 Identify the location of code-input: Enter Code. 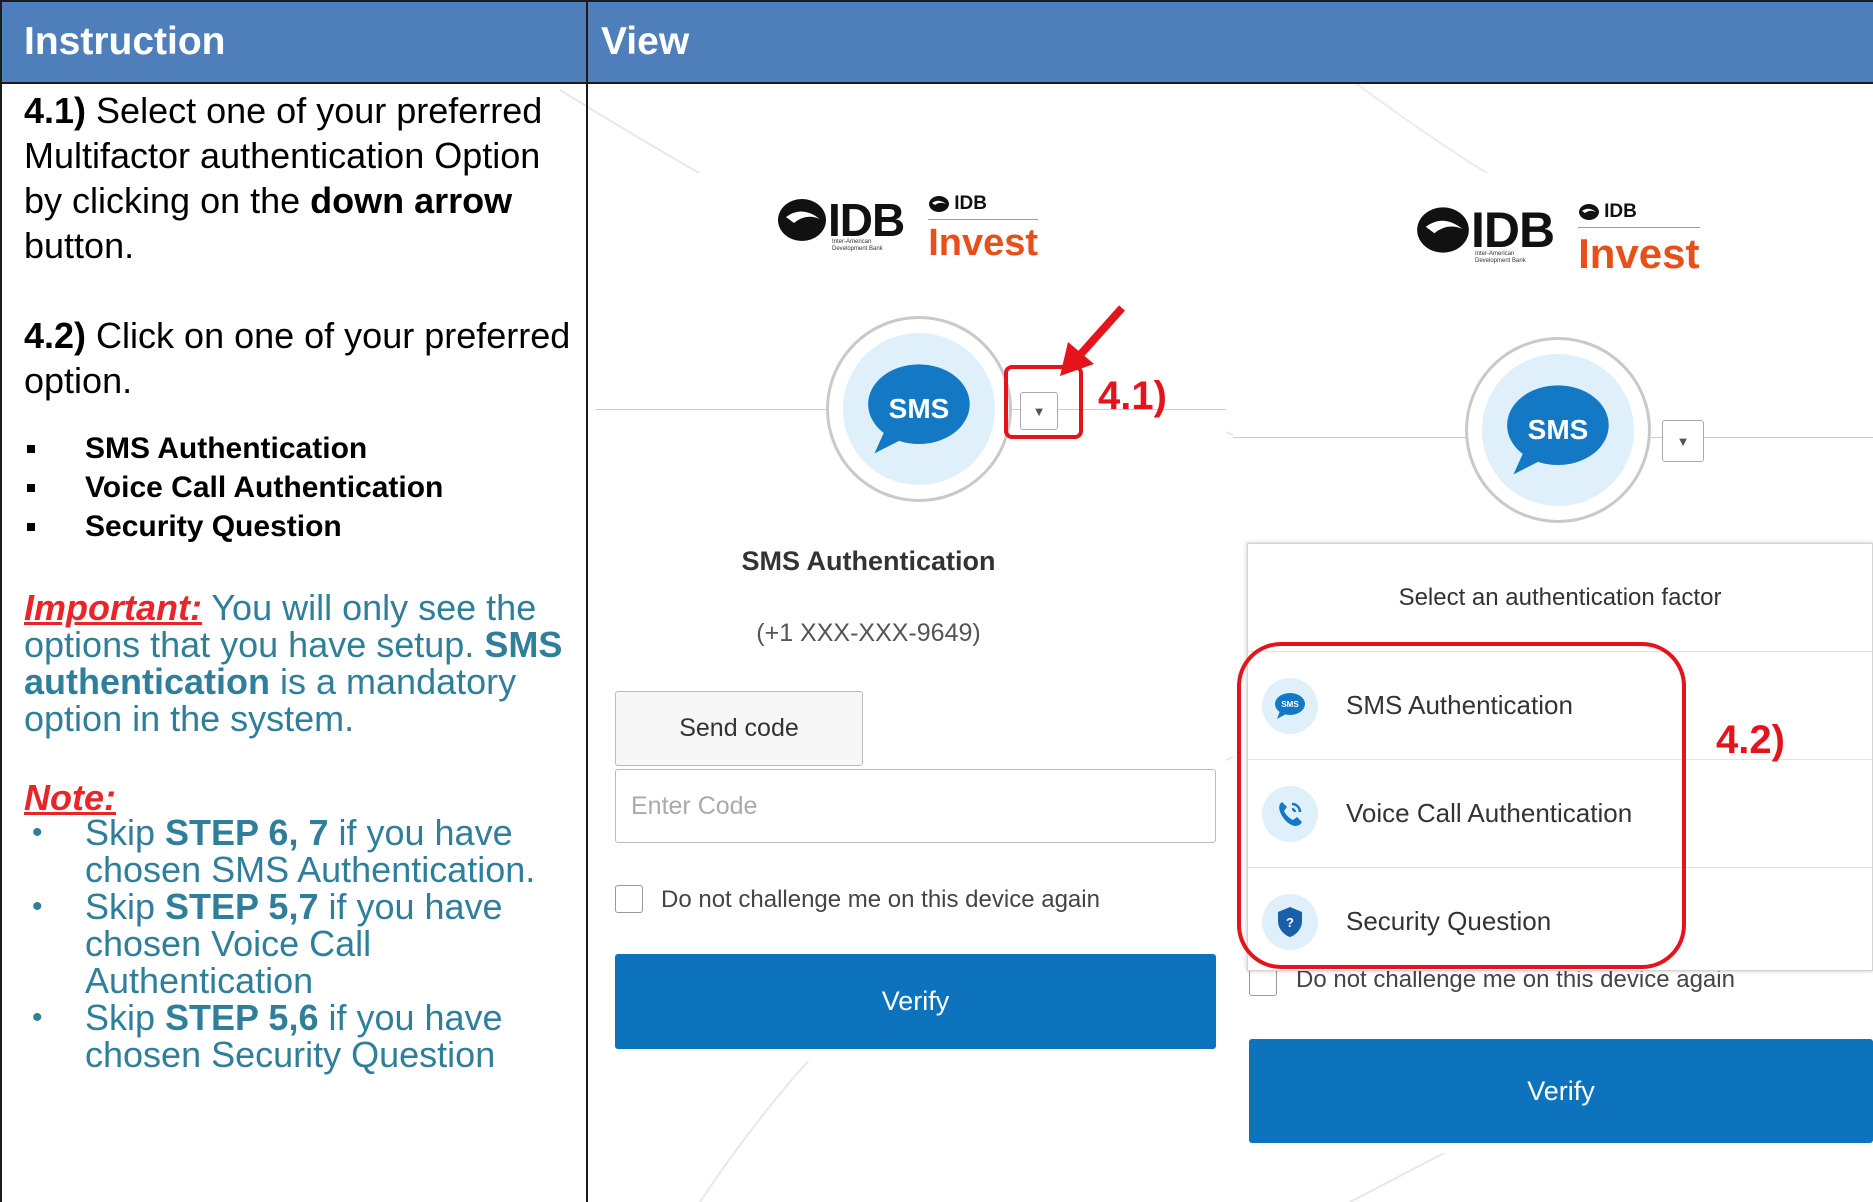
(915, 806).